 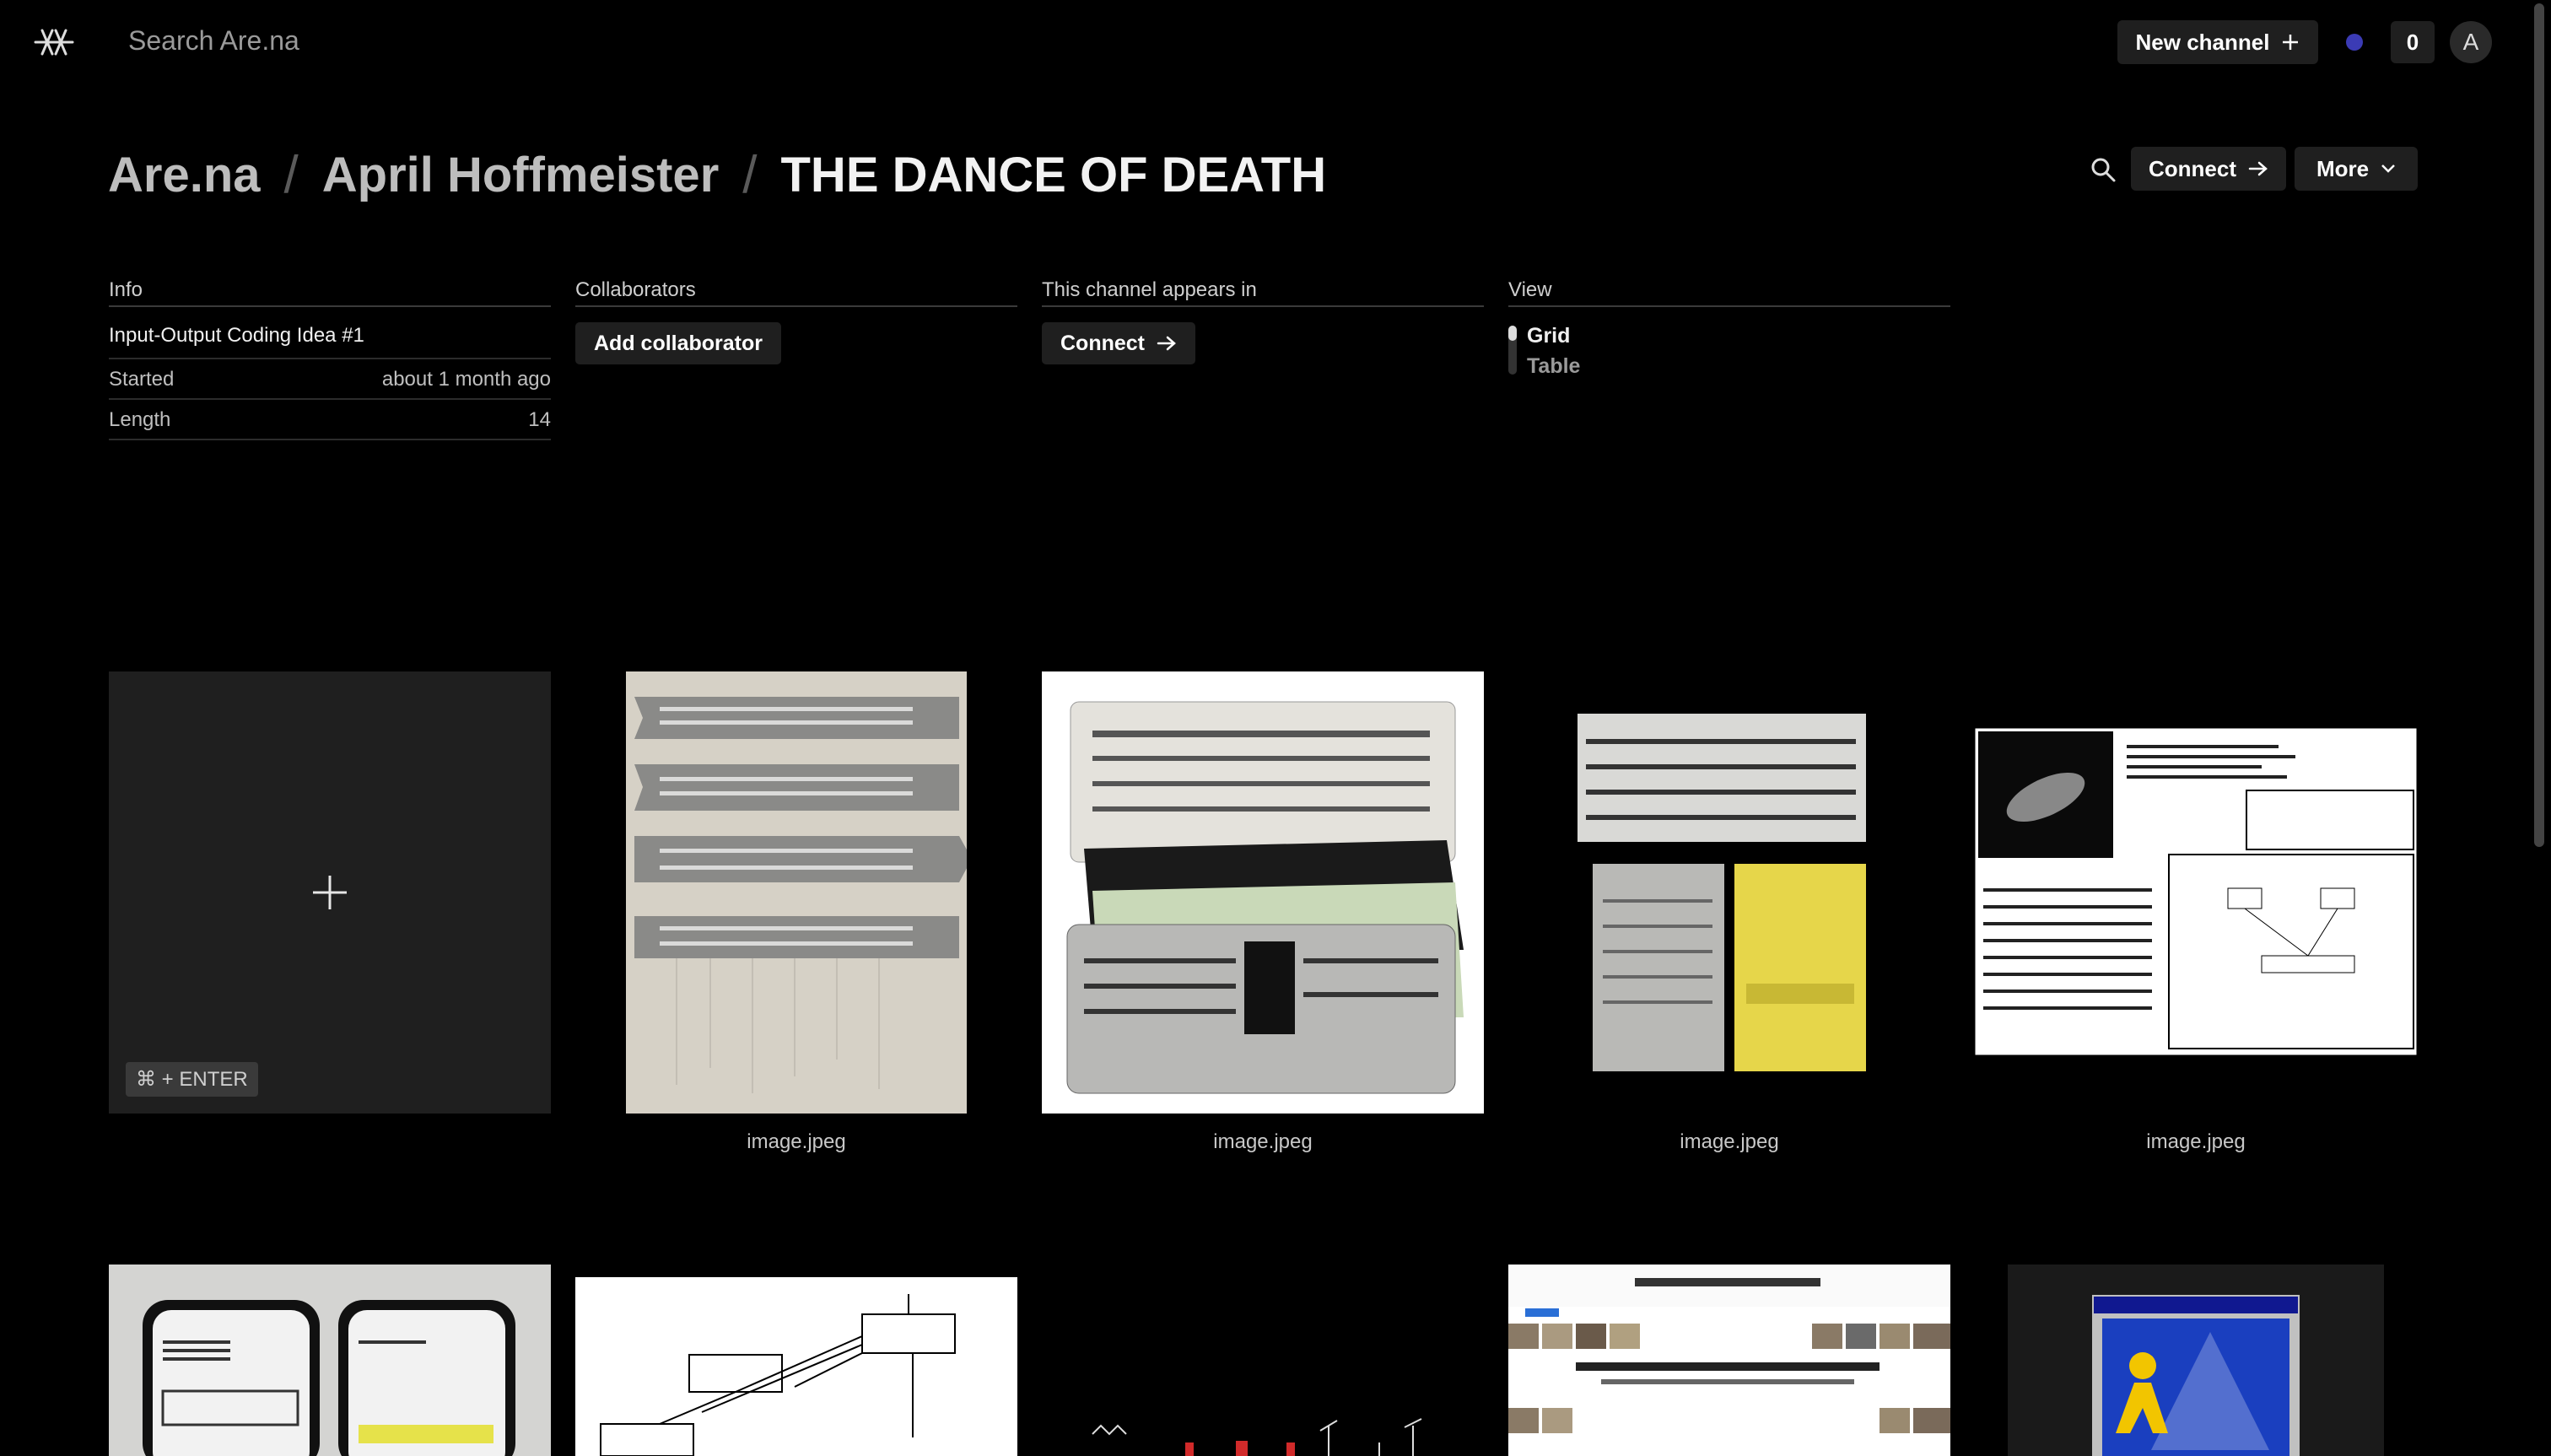 I want to click on phone-mockups-image, so click(x=330, y=1361).